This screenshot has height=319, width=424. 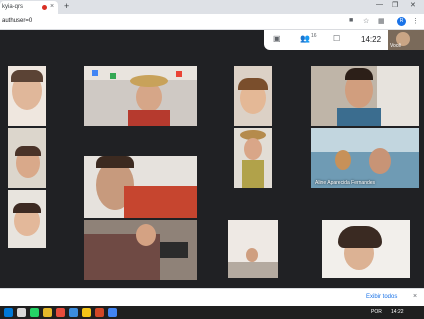 I want to click on download-bar-close-icon: ×, so click(x=415, y=296).